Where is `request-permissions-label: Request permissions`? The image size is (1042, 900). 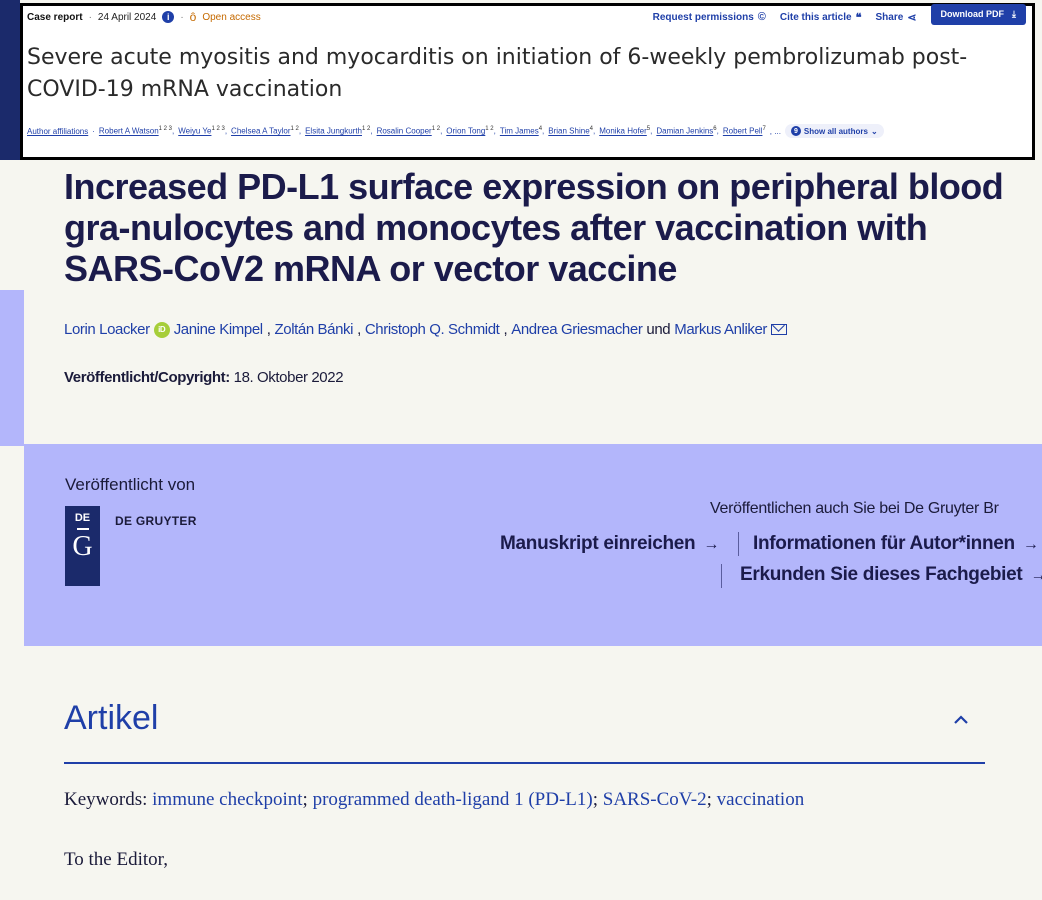 request-permissions-label: Request permissions is located at coordinates (703, 17).